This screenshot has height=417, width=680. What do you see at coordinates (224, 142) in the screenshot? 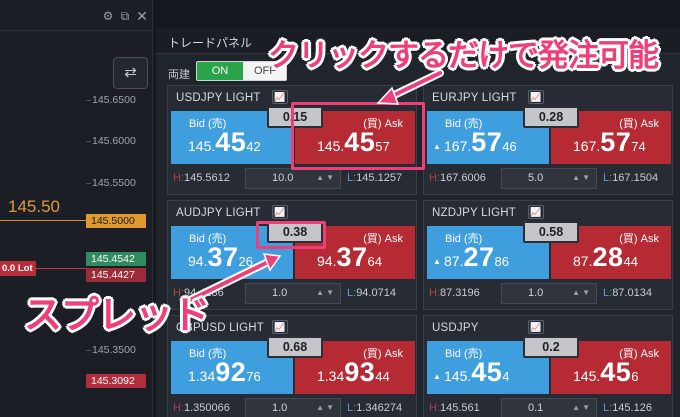
I see `bid-price: 145.4542` at bounding box center [224, 142].